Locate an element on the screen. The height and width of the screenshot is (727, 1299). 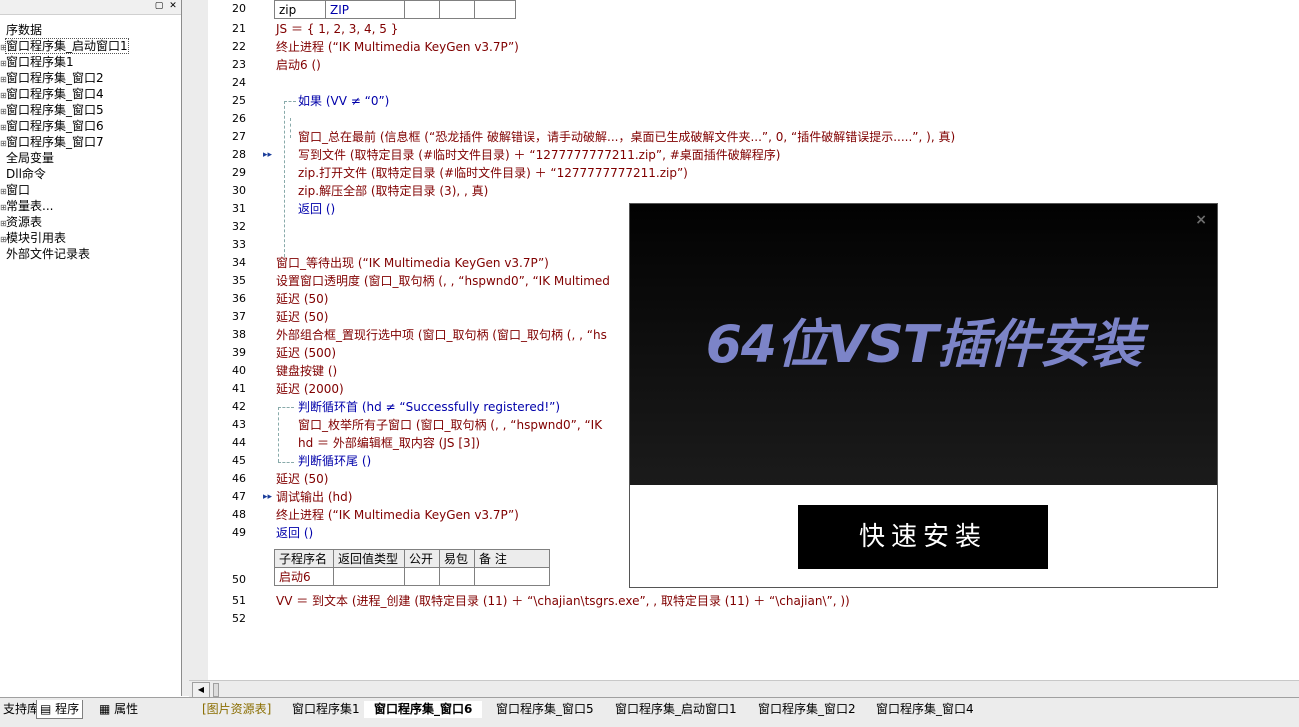
code-text: JS ＝ { 1, 2, 3, 4, 5 } is located at coordinates (337, 29).